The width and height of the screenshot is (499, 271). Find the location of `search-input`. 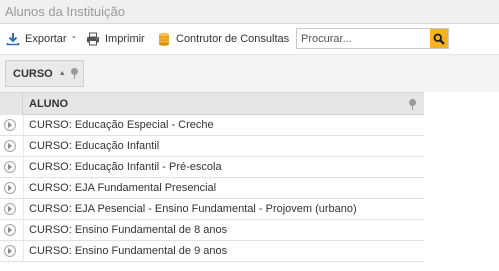

search-input is located at coordinates (363, 38).